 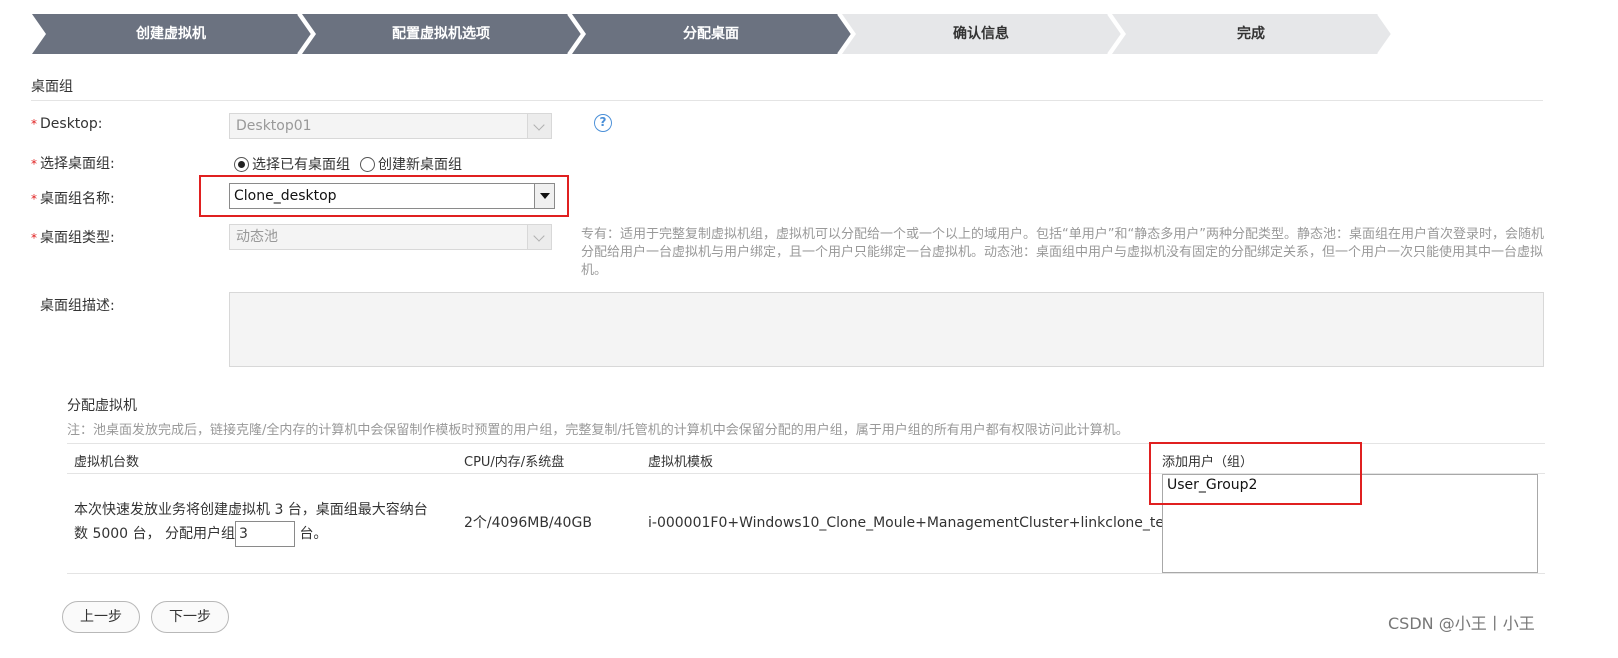 What do you see at coordinates (392, 196) in the screenshot?
I see `group-name-combo: Clone_desktop` at bounding box center [392, 196].